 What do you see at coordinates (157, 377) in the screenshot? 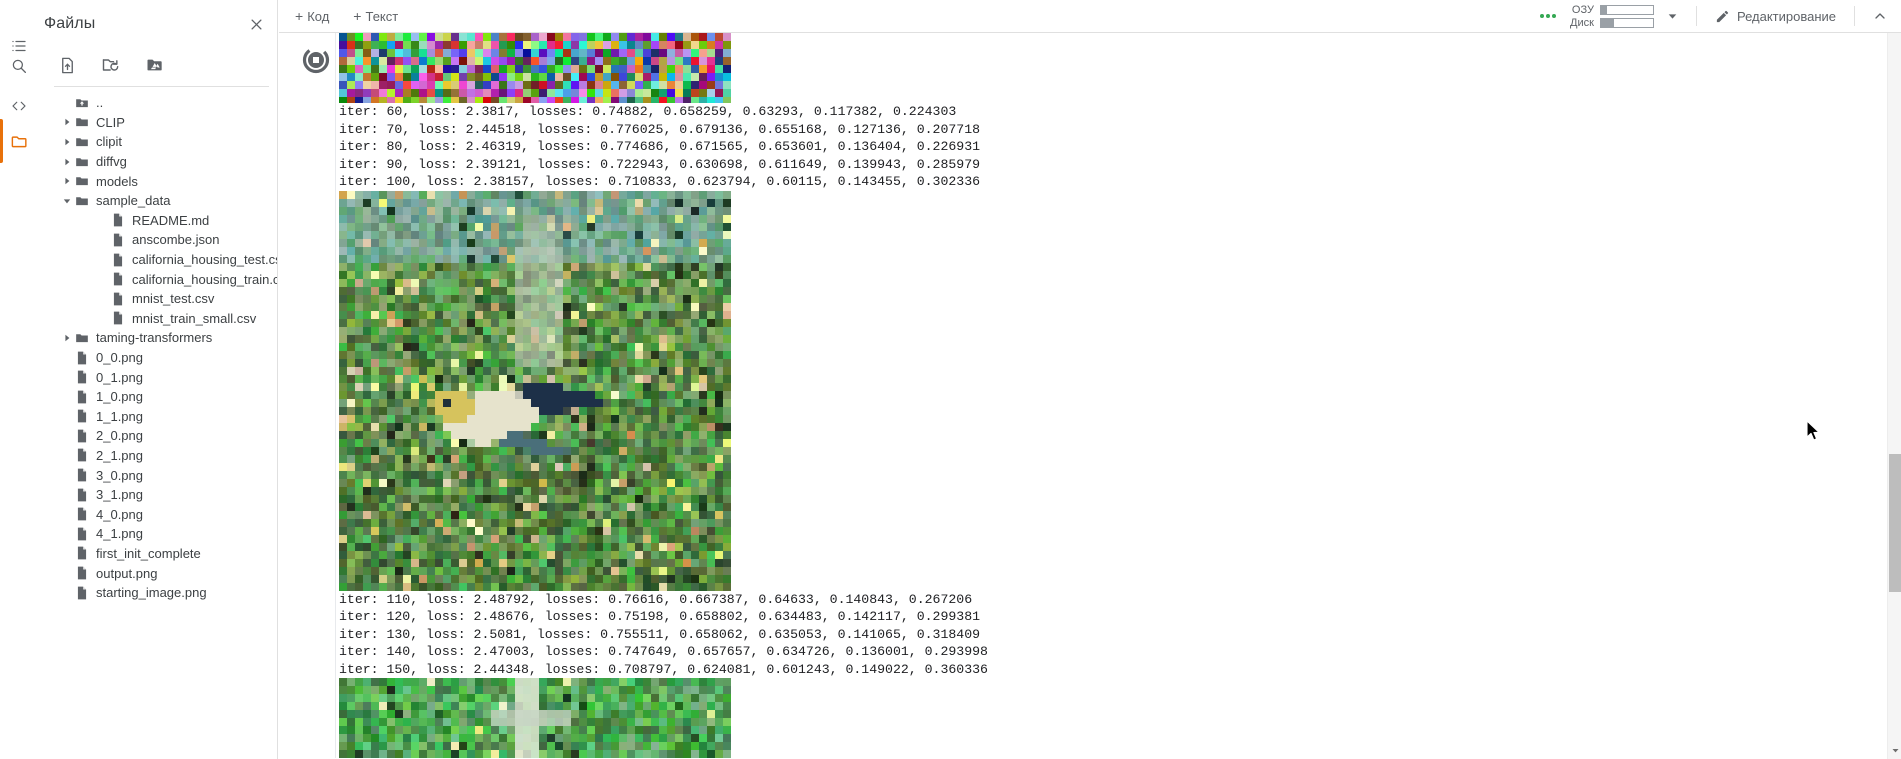
I see `tree-file-item: 0_1.png` at bounding box center [157, 377].